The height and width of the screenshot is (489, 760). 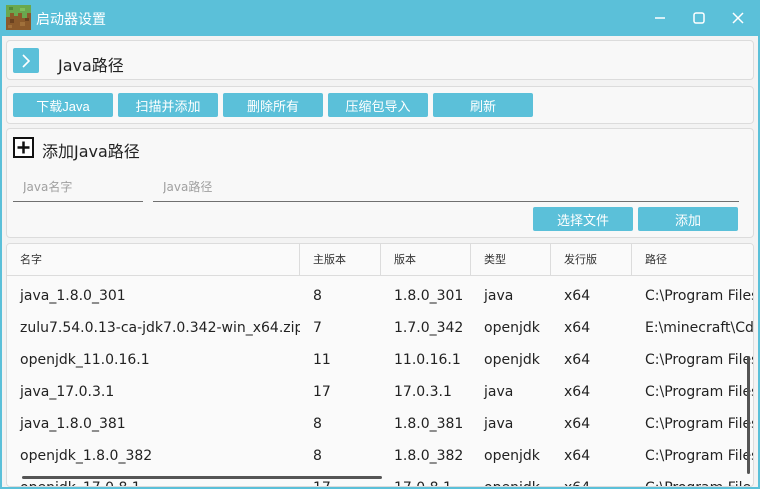 What do you see at coordinates (591, 260) in the screenshot?
I see `column-header-arch: 发行版` at bounding box center [591, 260].